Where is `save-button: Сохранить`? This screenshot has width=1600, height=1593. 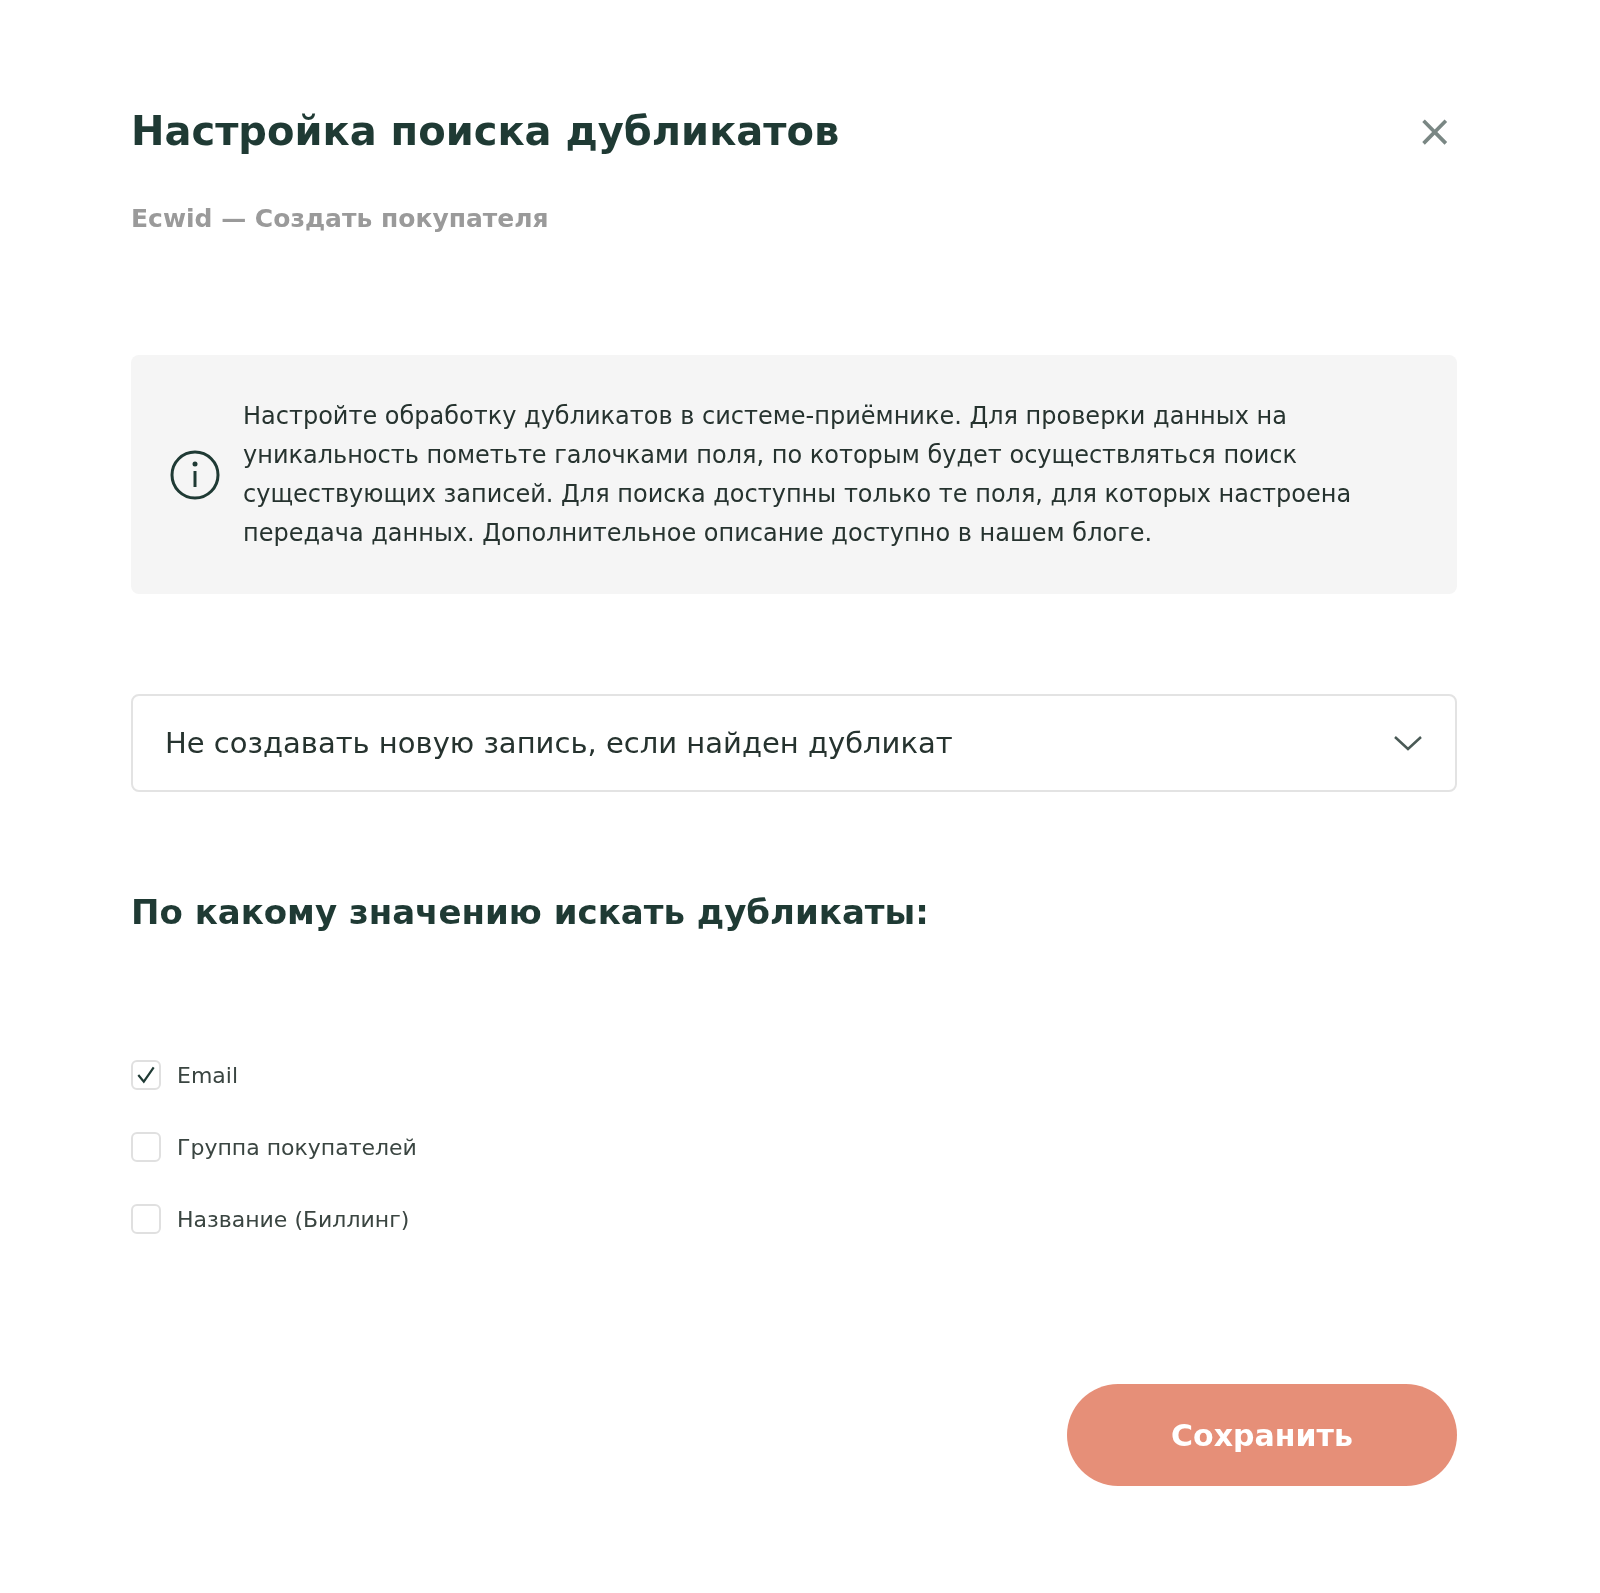 save-button: Сохранить is located at coordinates (1262, 1435).